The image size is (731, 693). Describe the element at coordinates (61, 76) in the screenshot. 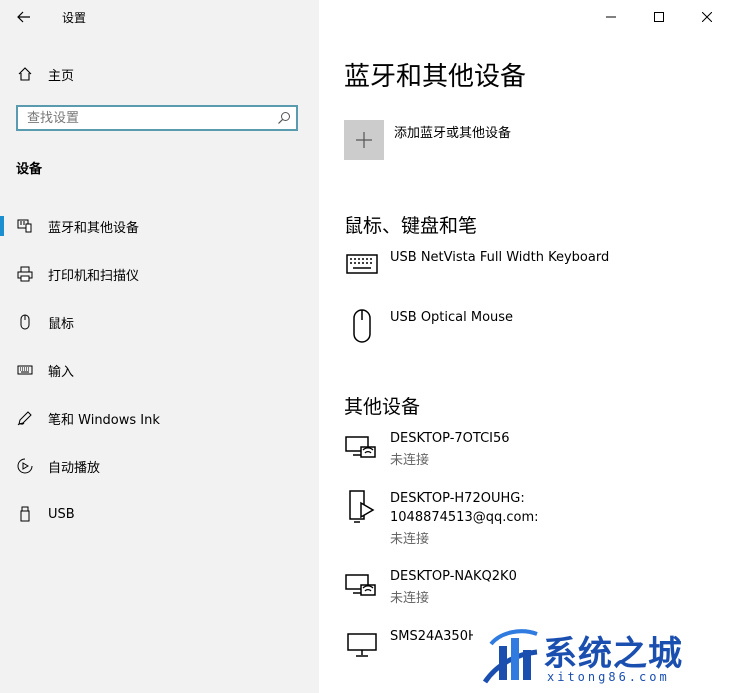

I see `nav-home-label: 主页` at that location.